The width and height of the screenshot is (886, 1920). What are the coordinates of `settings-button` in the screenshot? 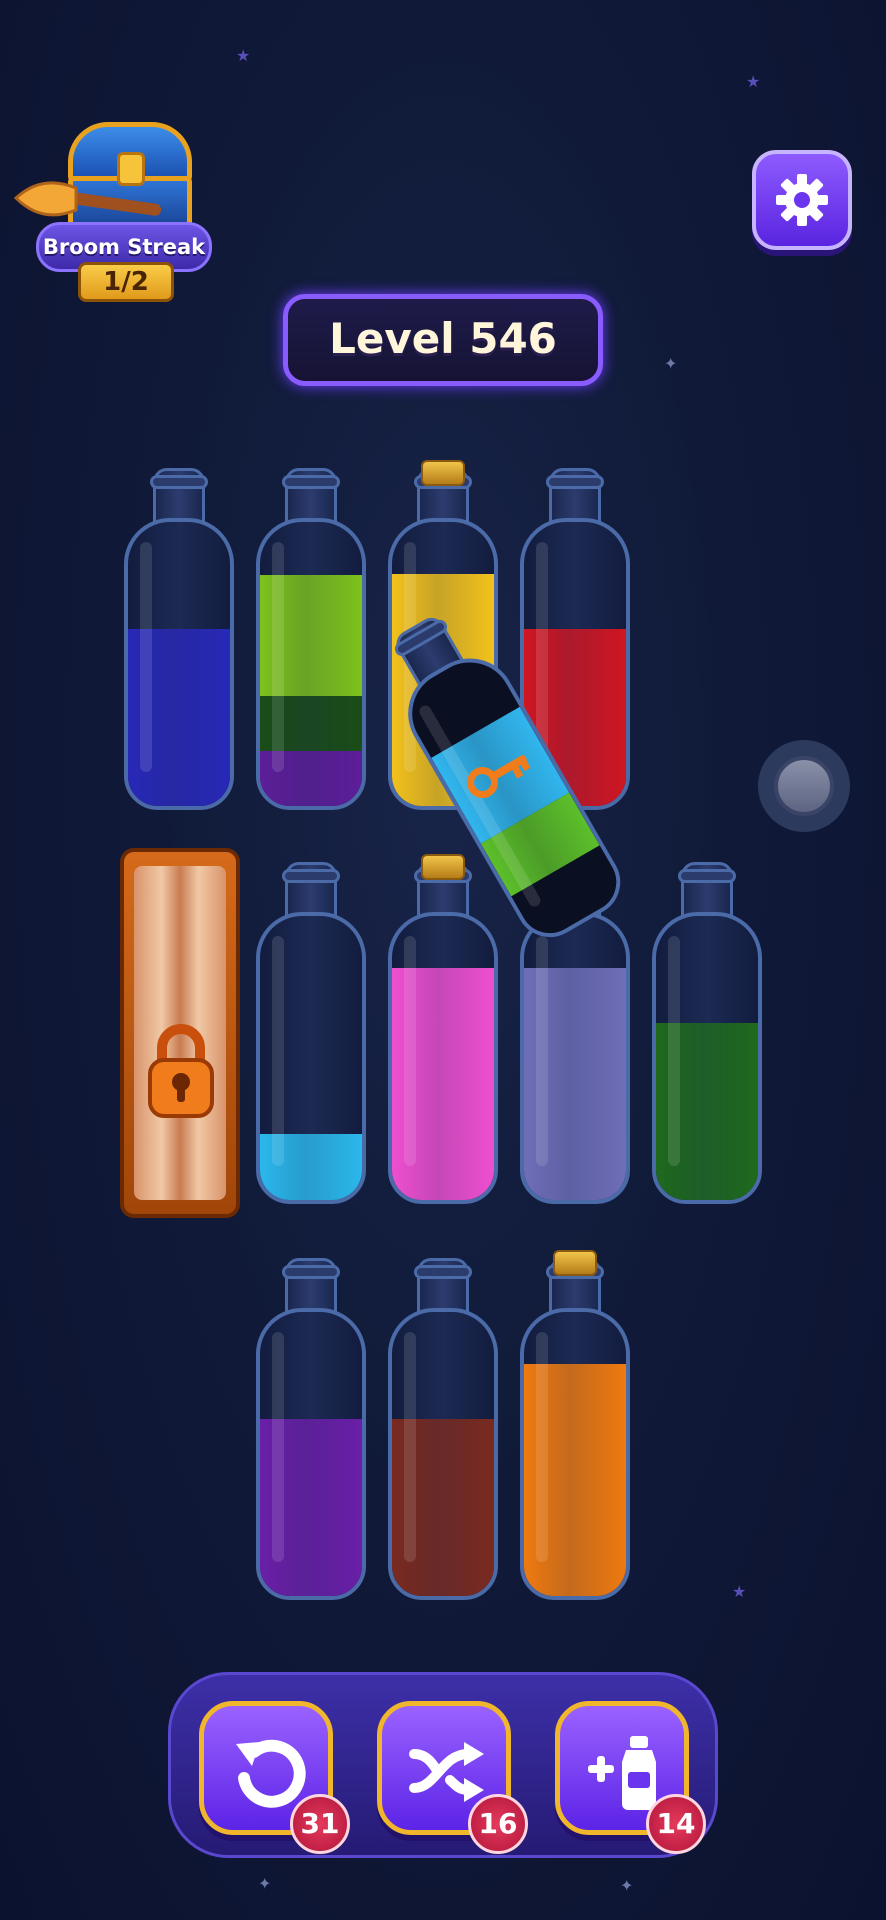 It's located at (802, 200).